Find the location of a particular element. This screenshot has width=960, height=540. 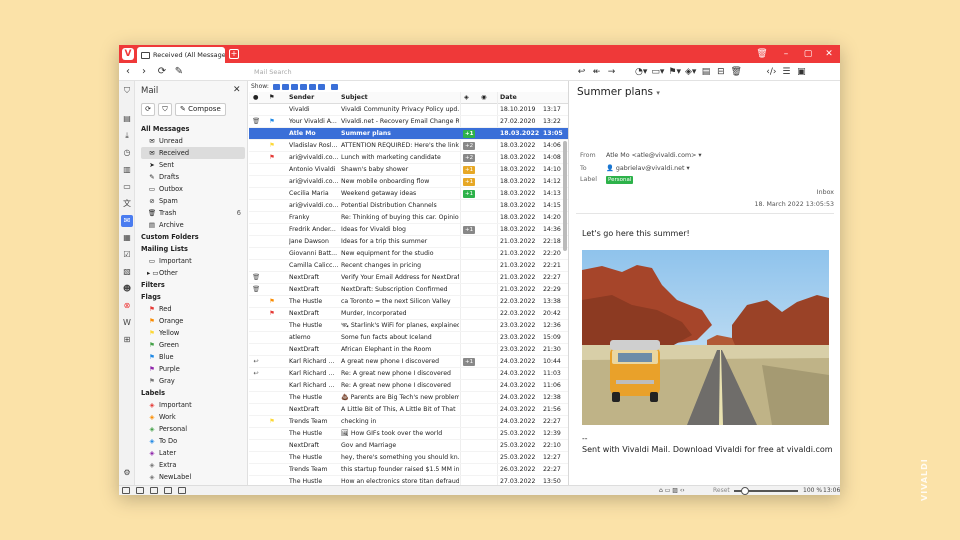

folder-item: ▤ Archive is located at coordinates (193, 225).